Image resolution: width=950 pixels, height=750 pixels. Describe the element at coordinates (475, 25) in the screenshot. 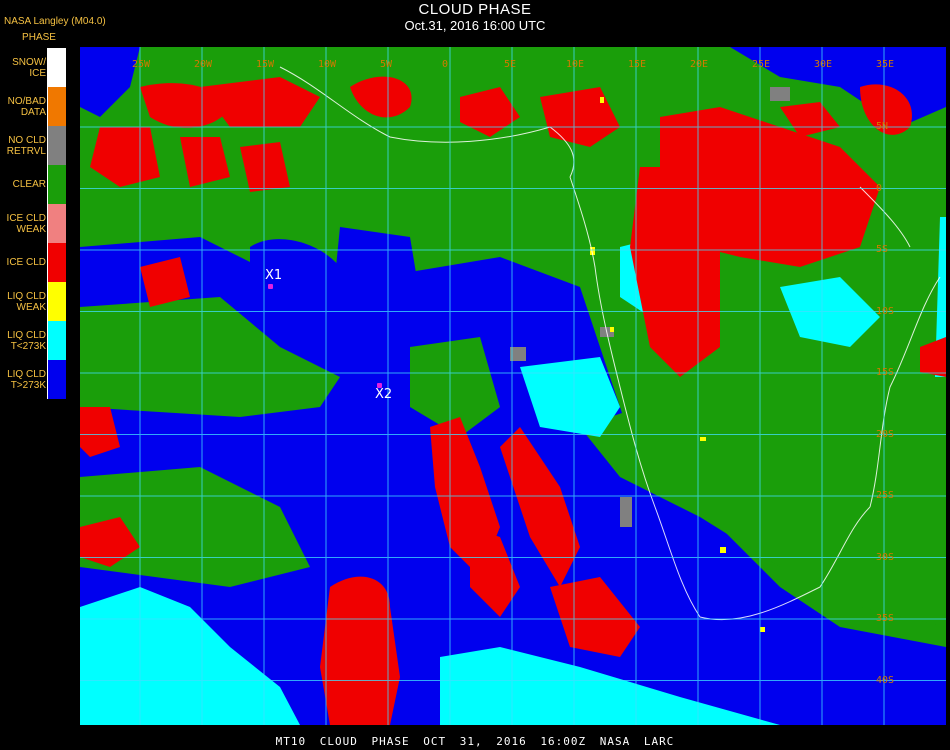

I see `map-timestamp: Oct.31, 2016 16:00 UTC` at that location.